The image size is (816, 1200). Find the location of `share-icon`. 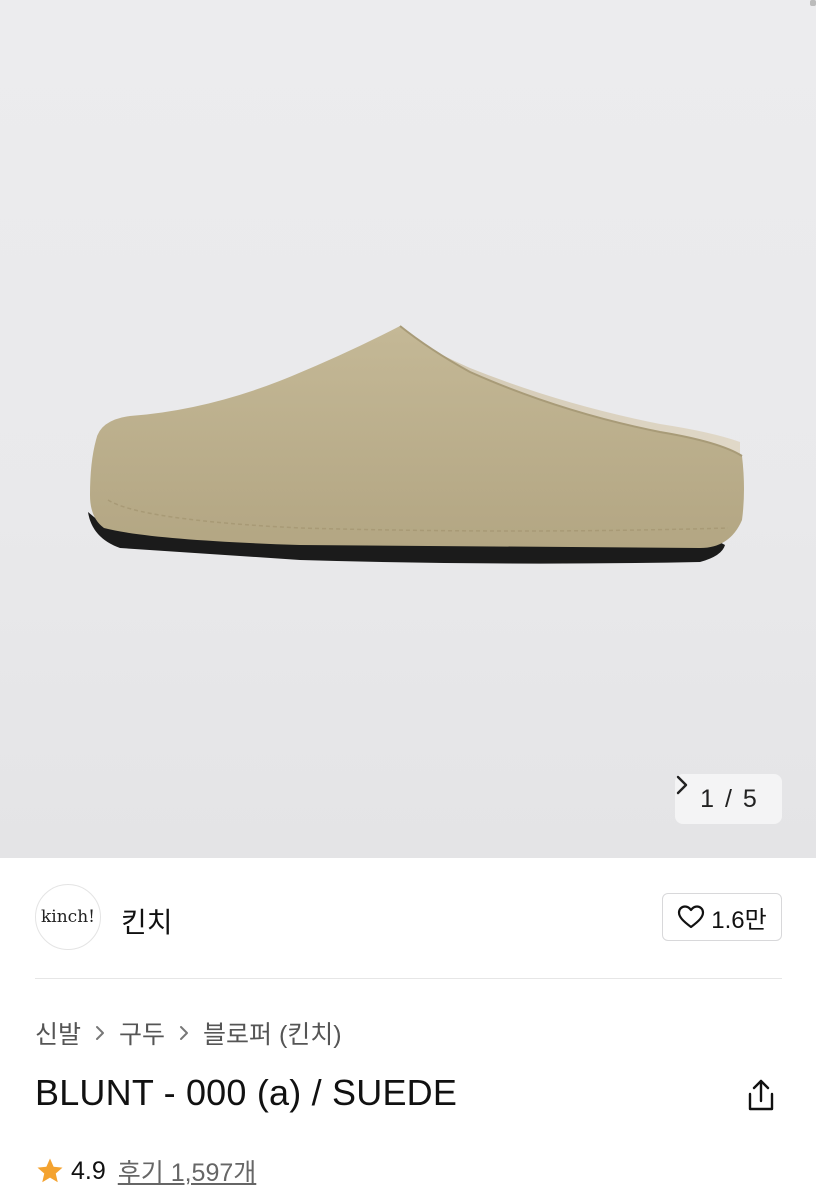

share-icon is located at coordinates (761, 1095).